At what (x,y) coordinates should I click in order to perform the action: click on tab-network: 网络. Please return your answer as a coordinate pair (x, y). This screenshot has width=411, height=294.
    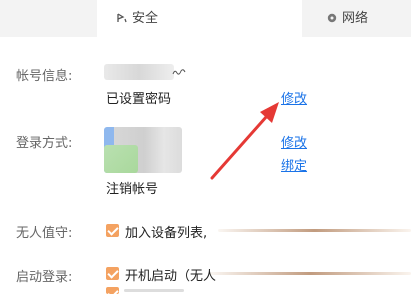
    Looking at the image, I should click on (358, 18).